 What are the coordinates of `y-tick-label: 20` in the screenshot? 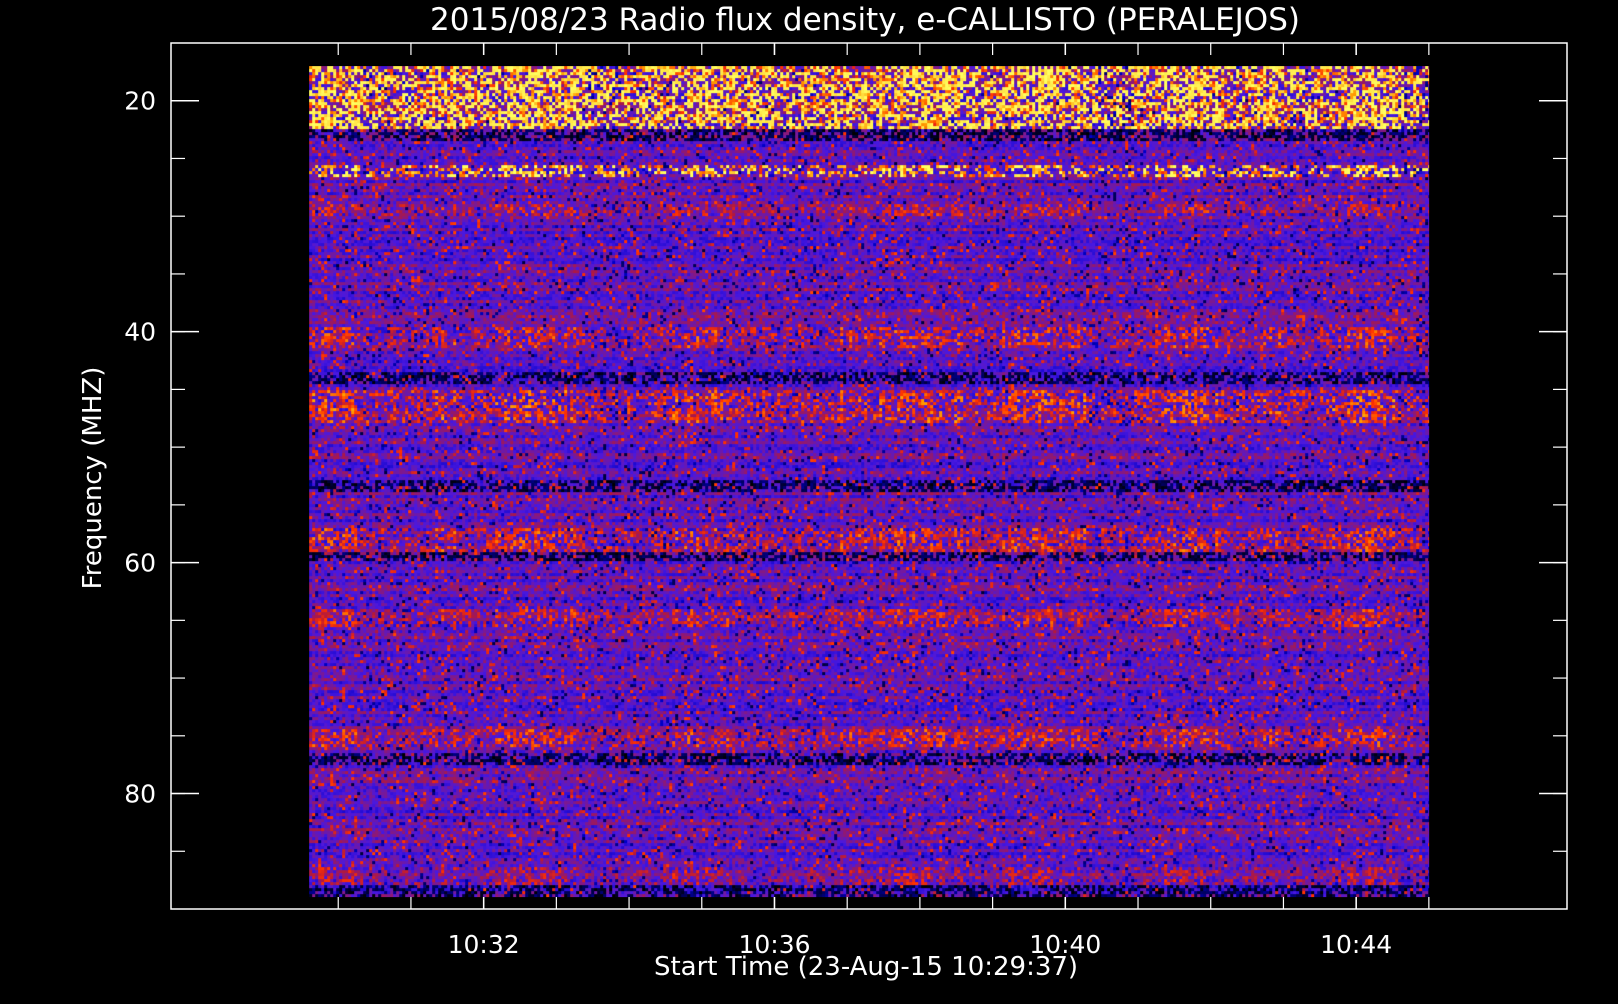 It's located at (140, 101).